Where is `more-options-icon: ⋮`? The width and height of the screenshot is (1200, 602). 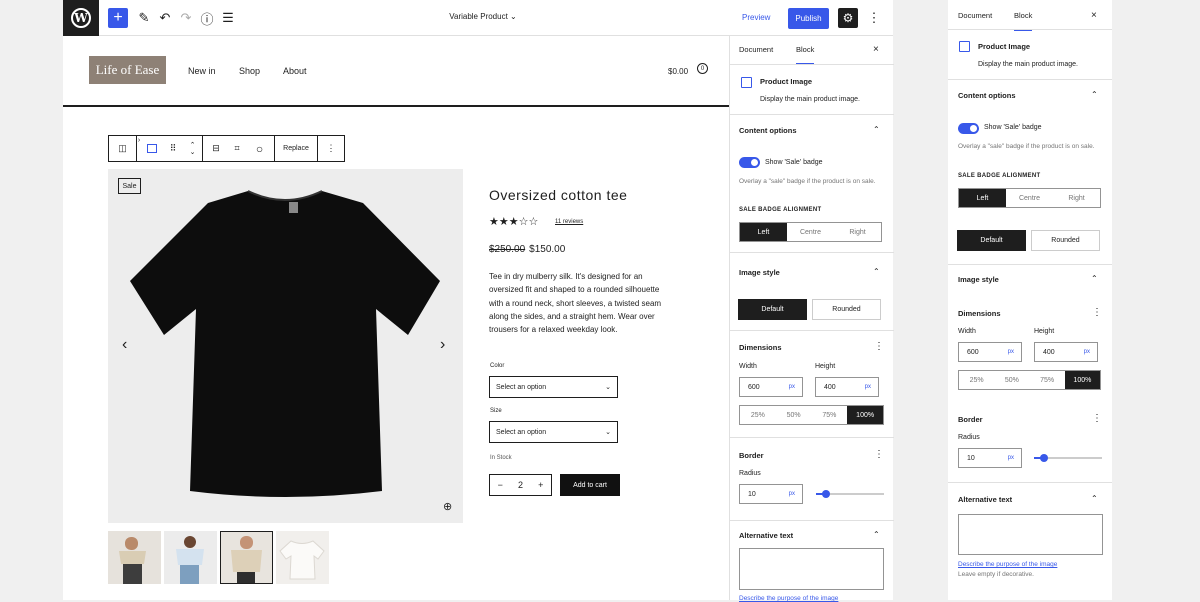 more-options-icon: ⋮ is located at coordinates (874, 18).